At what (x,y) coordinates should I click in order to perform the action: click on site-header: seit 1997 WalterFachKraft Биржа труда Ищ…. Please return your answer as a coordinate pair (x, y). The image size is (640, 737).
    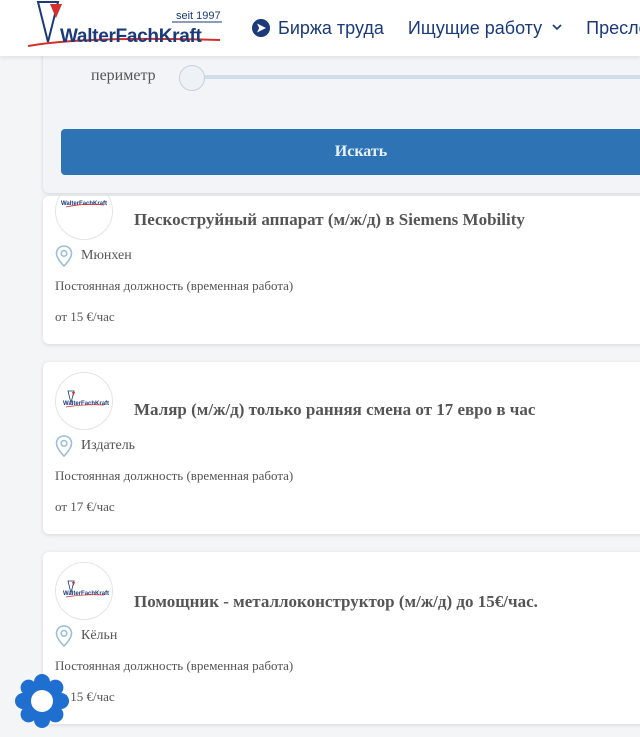
    Looking at the image, I should click on (320, 28).